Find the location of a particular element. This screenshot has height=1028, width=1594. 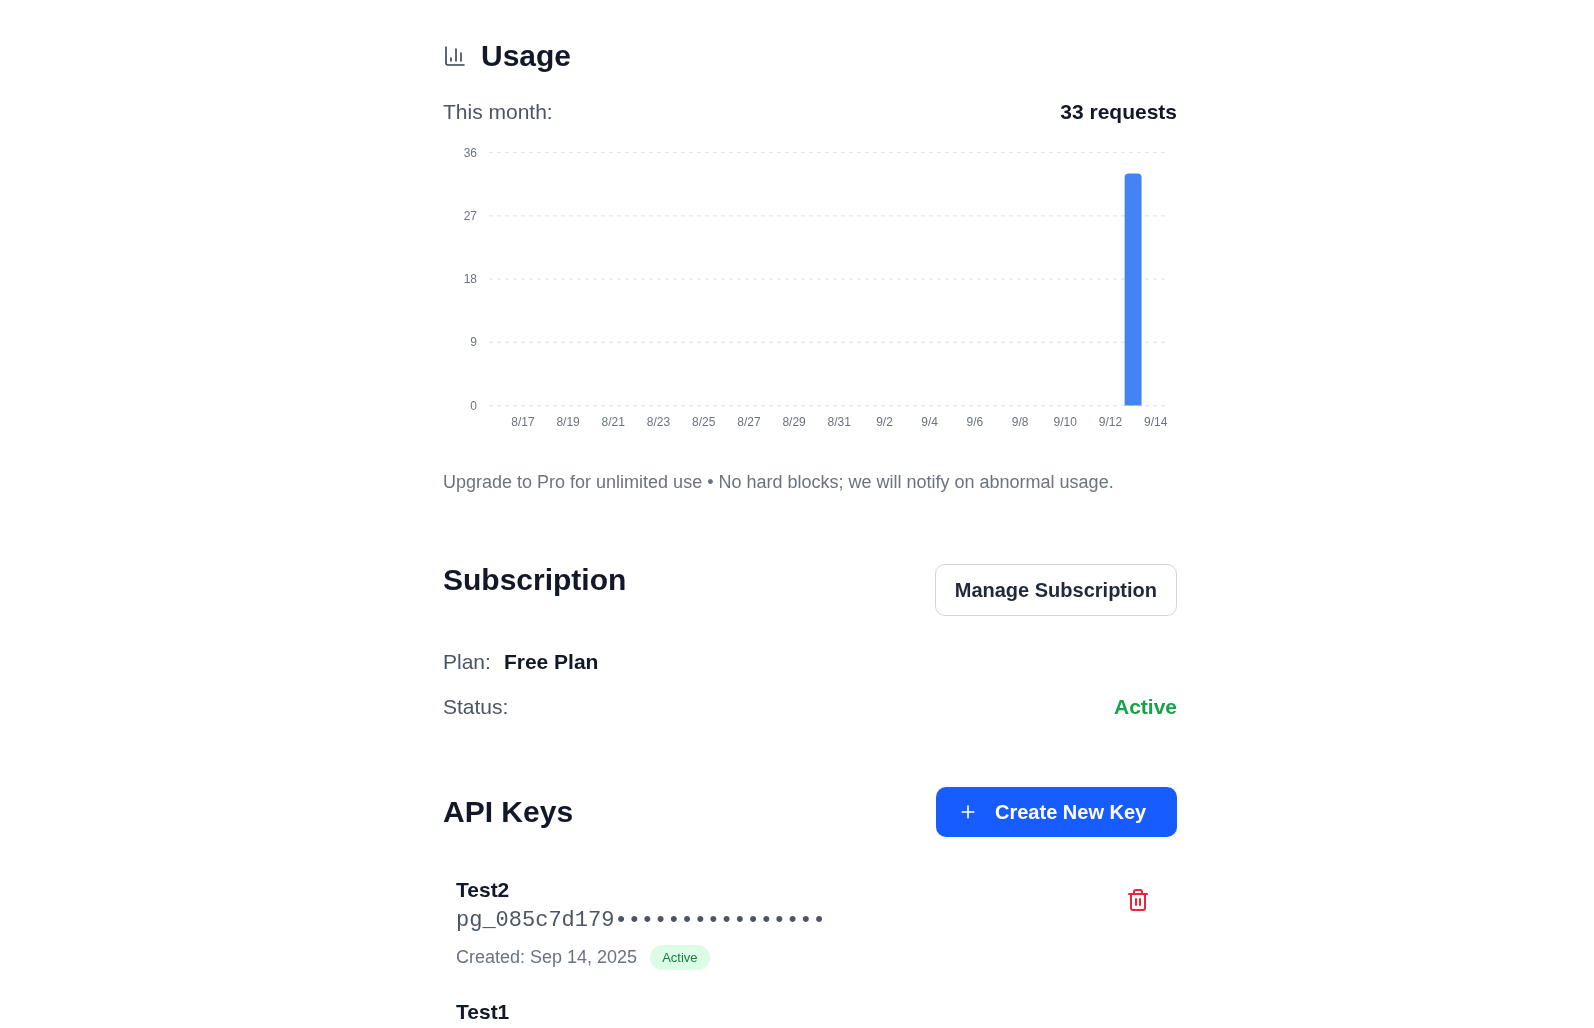

status-value: Active is located at coordinates (1145, 707).